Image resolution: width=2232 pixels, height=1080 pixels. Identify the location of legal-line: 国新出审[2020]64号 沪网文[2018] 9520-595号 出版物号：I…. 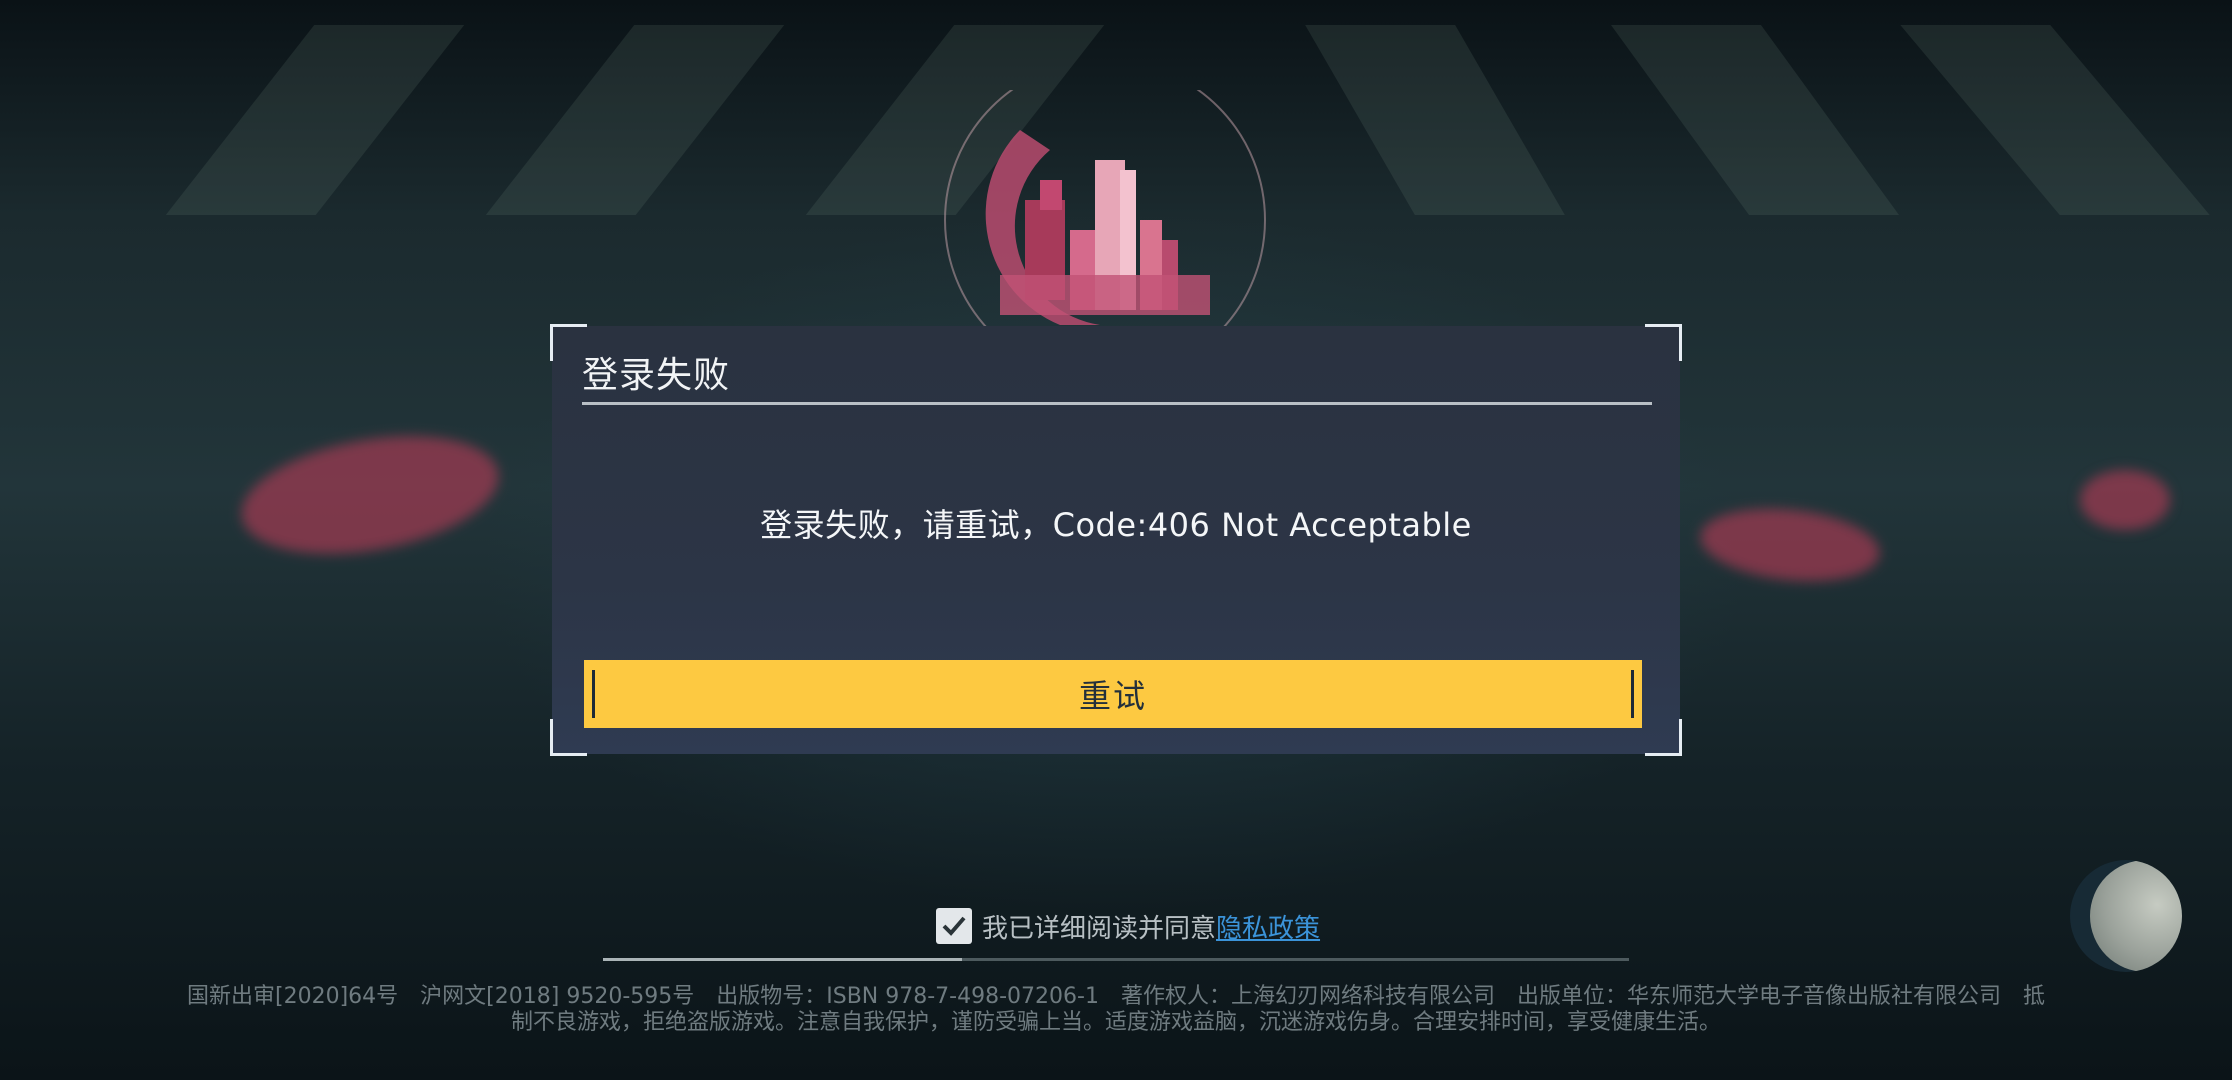
(1116, 996).